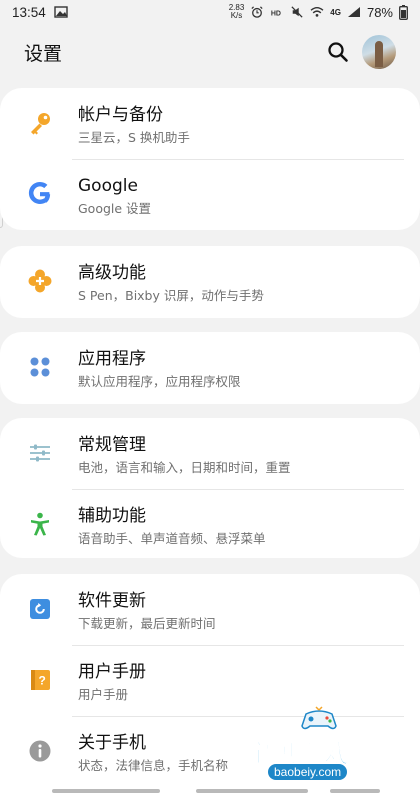  Describe the element at coordinates (210, 524) in the screenshot. I see `settings-item-accessibility: 辅助功能 语音助手、单声道音频、悬浮菜单` at that location.